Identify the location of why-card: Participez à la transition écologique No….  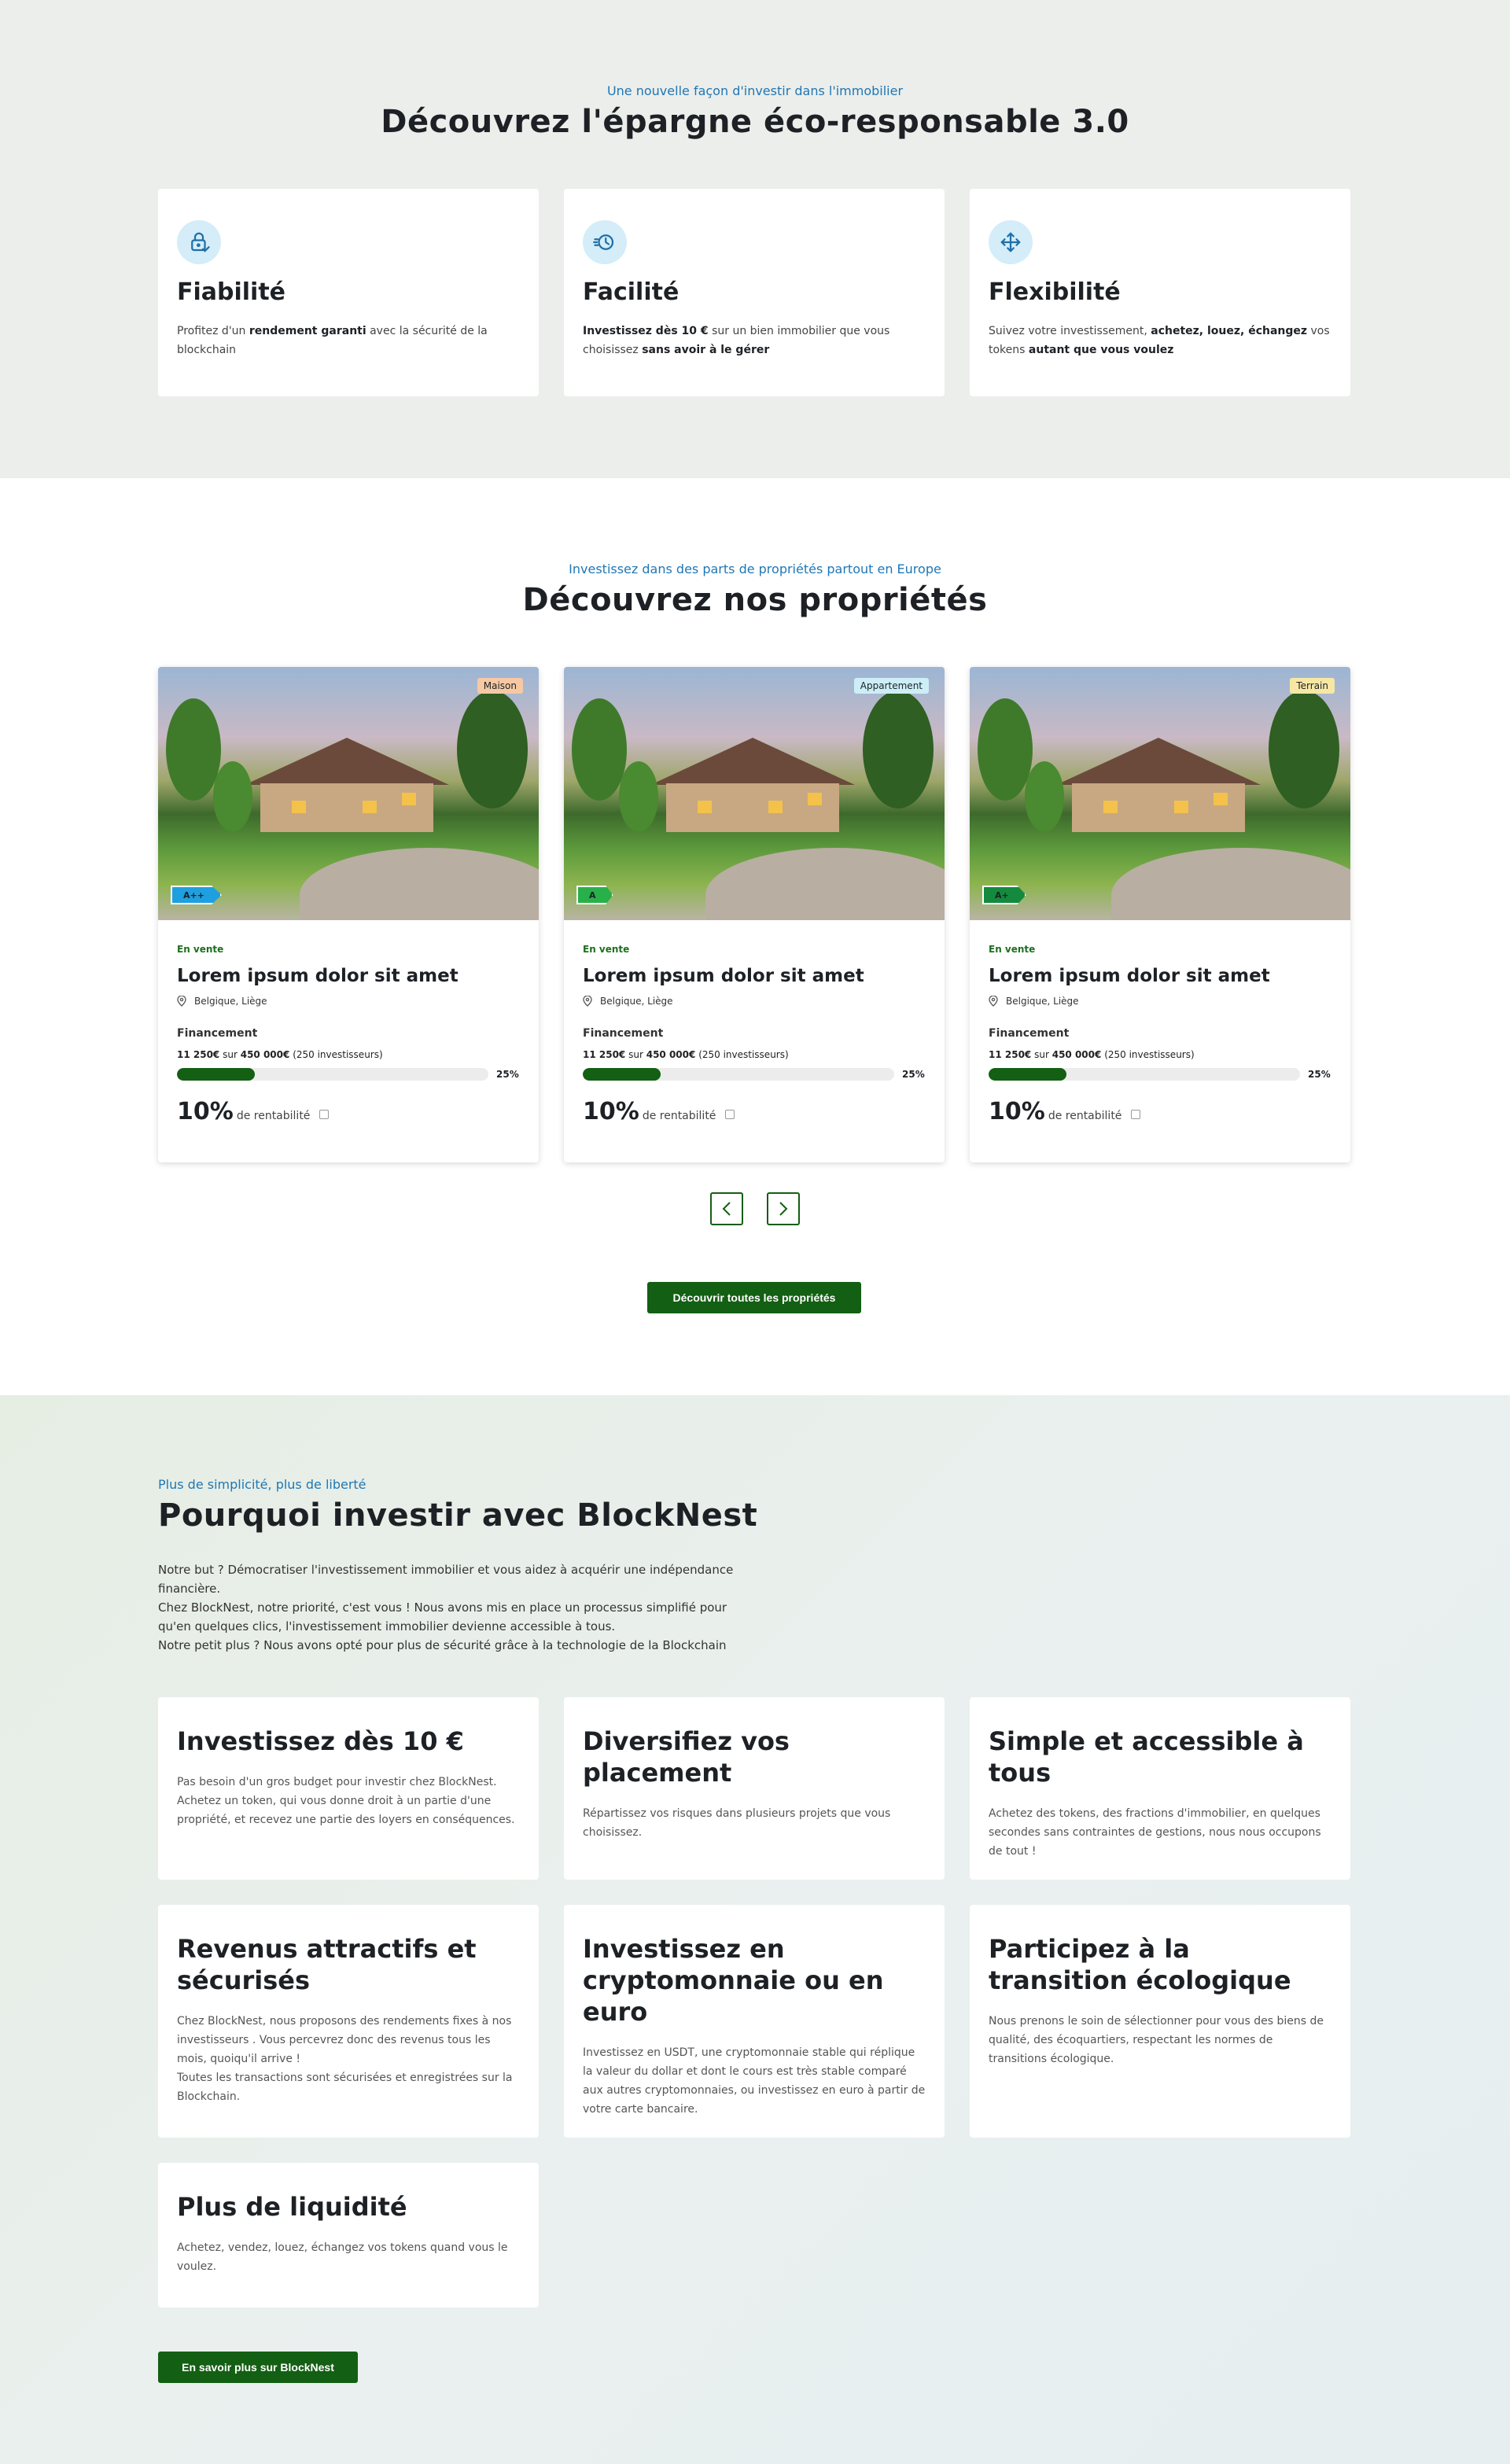
(1160, 2021).